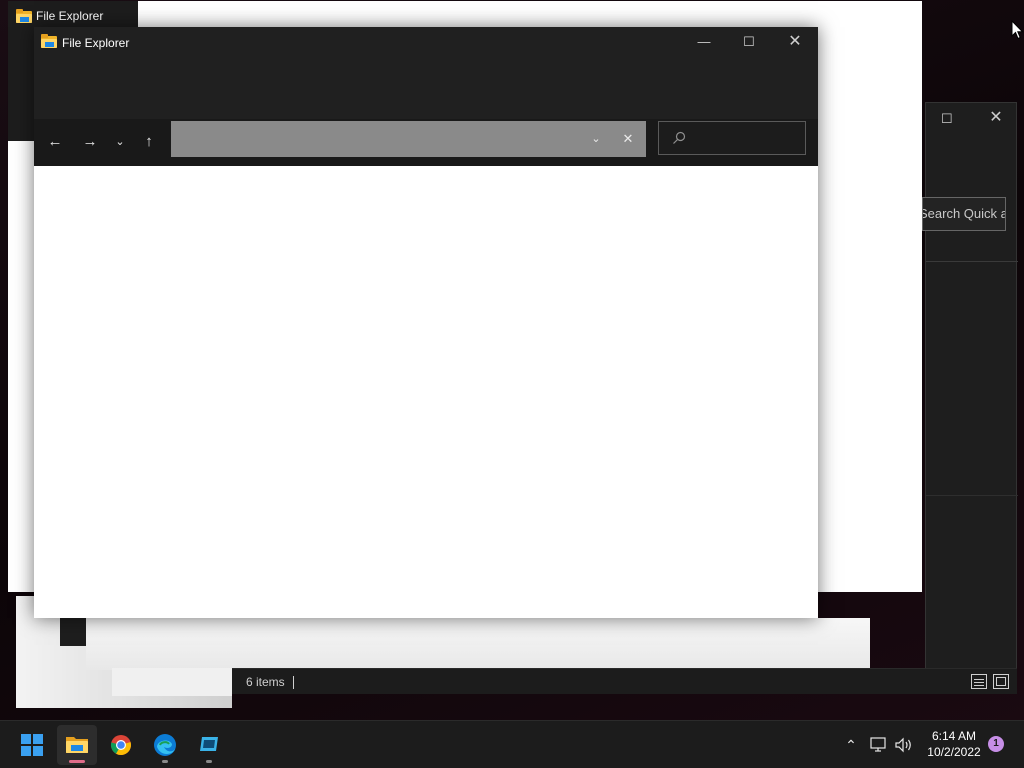 The height and width of the screenshot is (768, 1024). I want to click on edge-icon, so click(165, 745).